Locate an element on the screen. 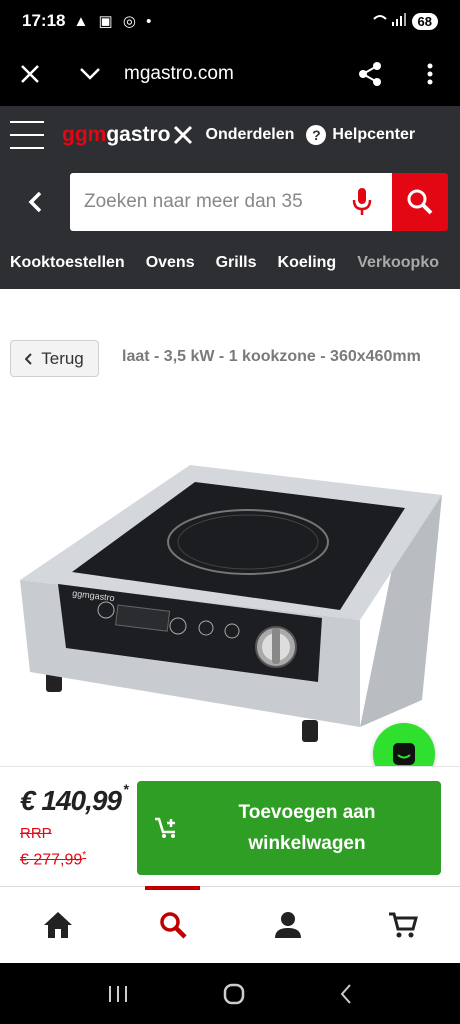 The width and height of the screenshot is (460, 1024). add-cart-icon is located at coordinates (167, 828).